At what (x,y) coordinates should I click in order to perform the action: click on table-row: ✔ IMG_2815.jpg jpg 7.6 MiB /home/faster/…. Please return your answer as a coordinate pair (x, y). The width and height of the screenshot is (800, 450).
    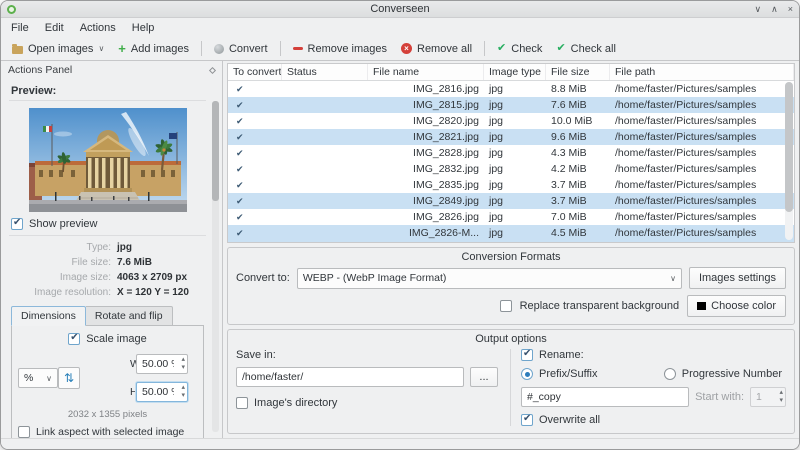
    Looking at the image, I should click on (511, 105).